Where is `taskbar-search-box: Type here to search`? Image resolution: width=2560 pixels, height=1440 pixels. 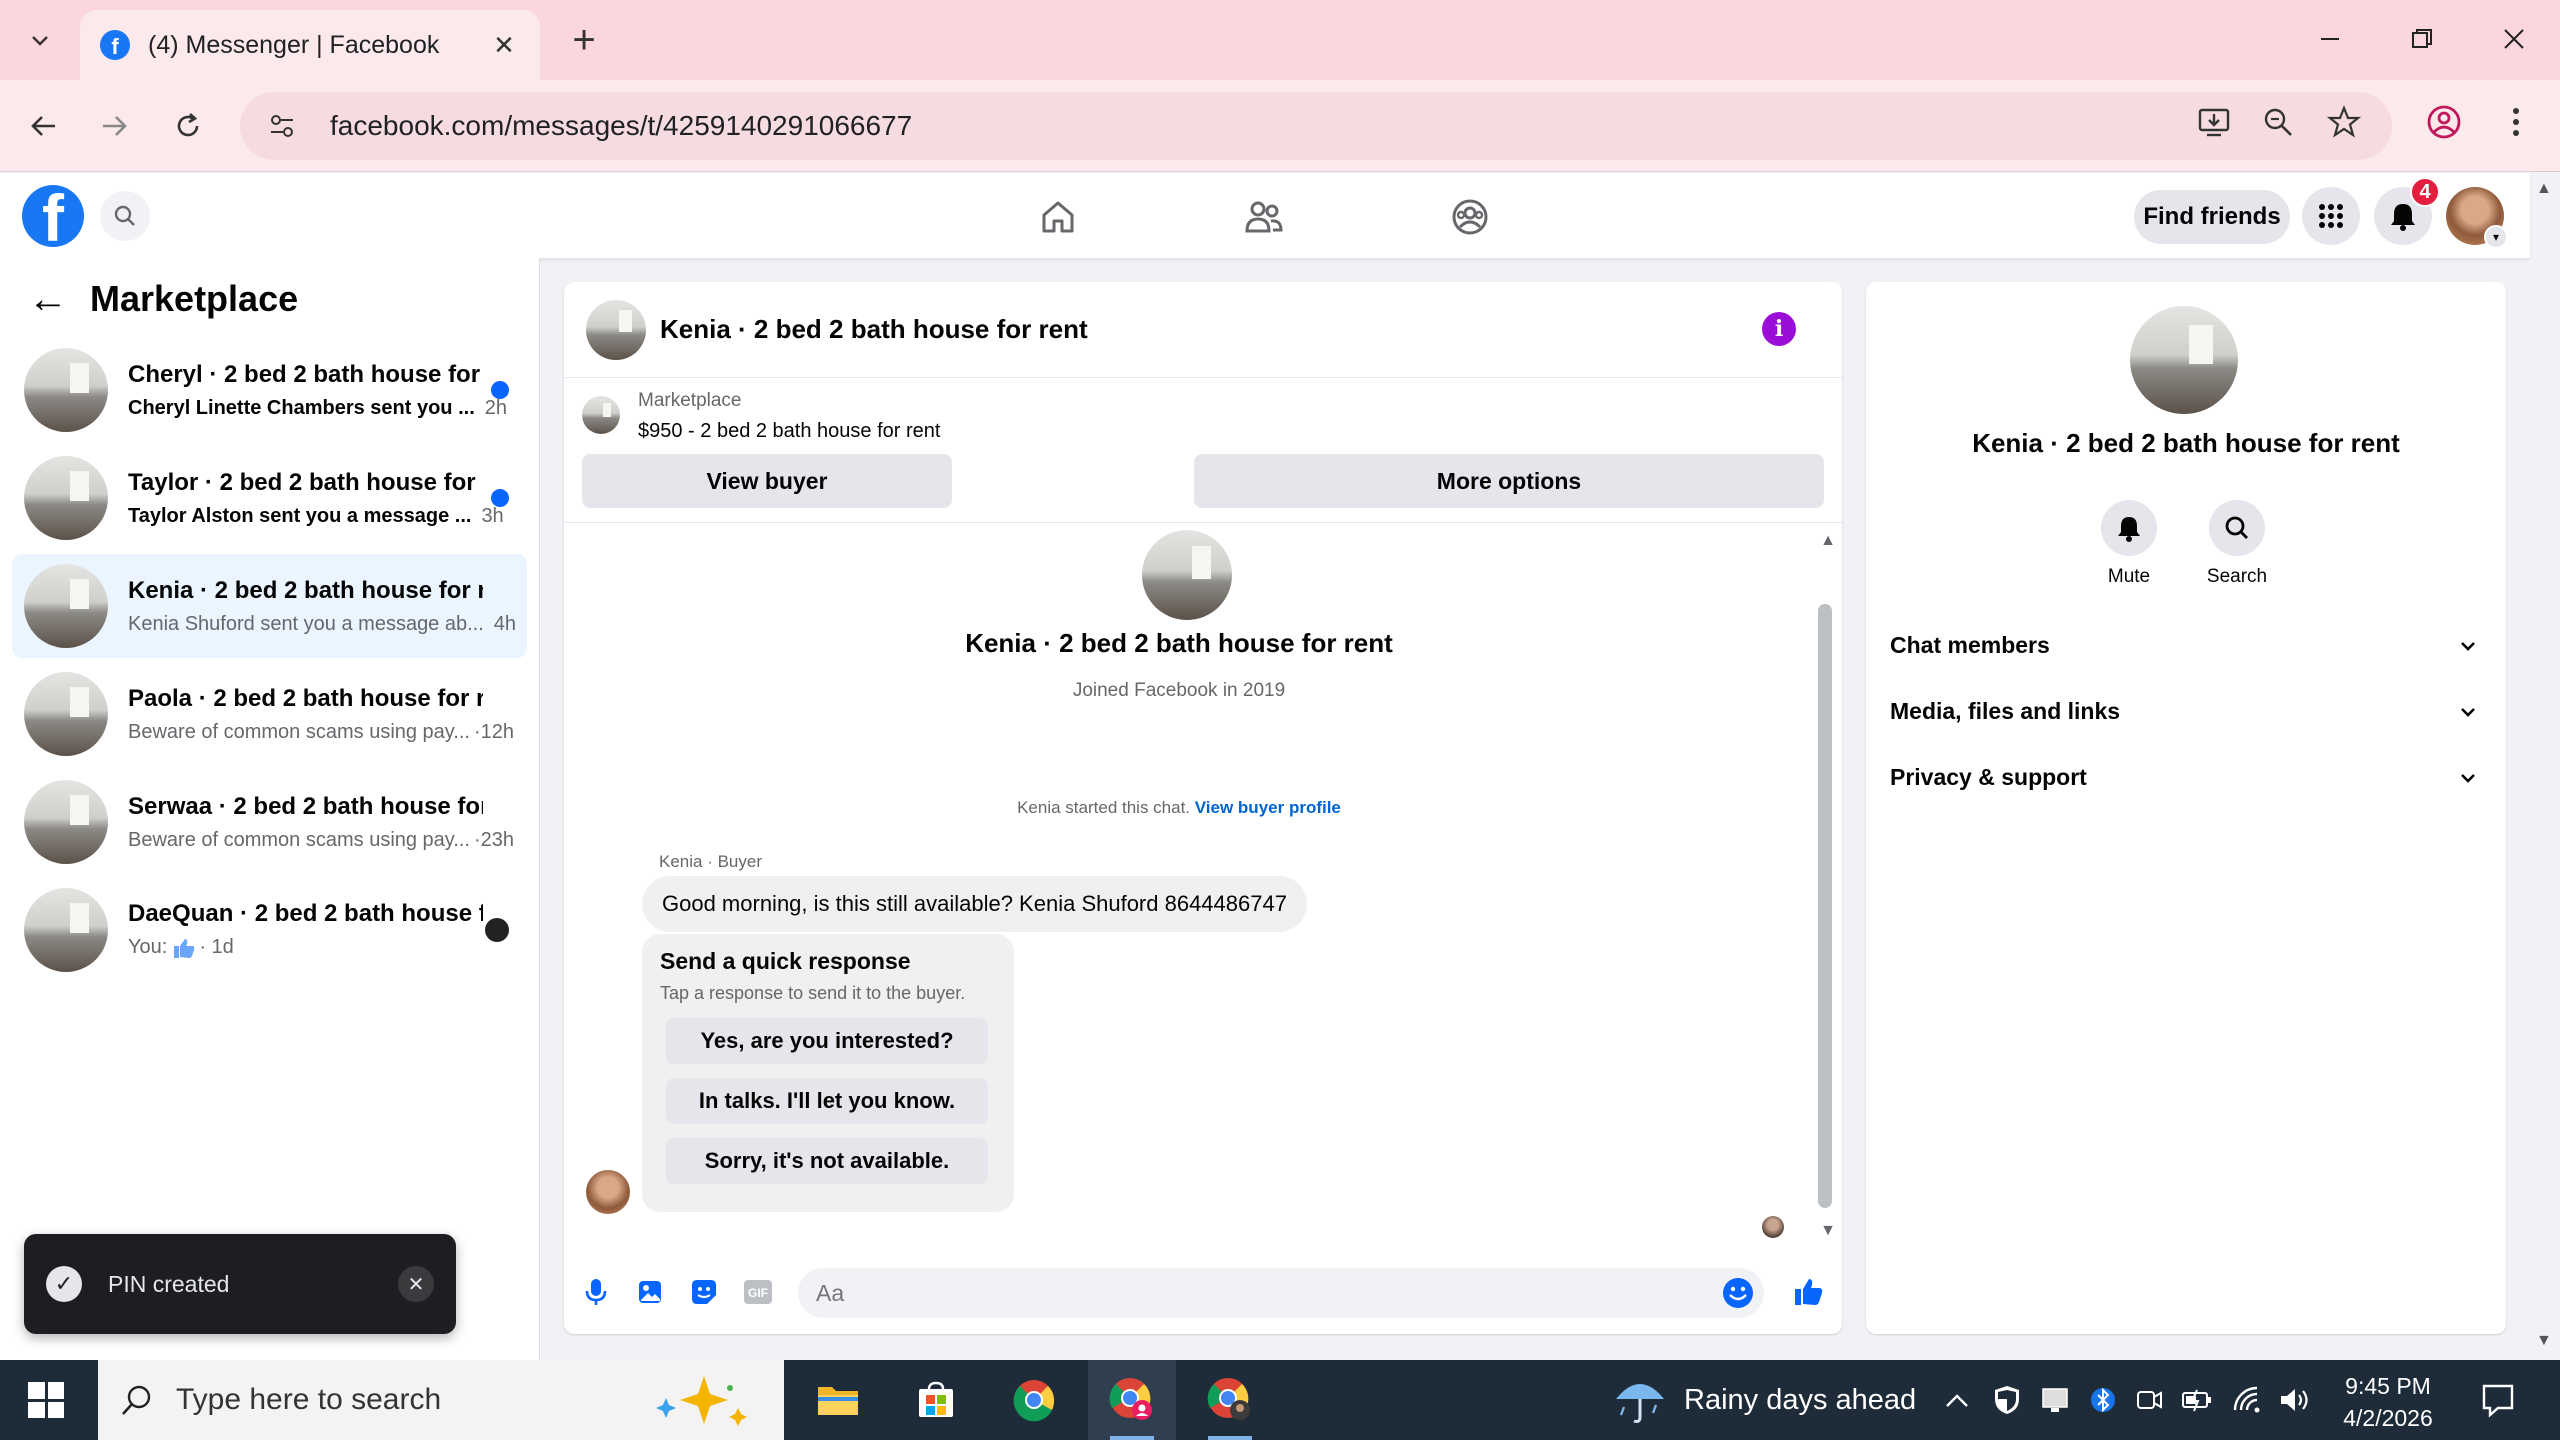
taskbar-search-box: Type here to search is located at coordinates (441, 1400).